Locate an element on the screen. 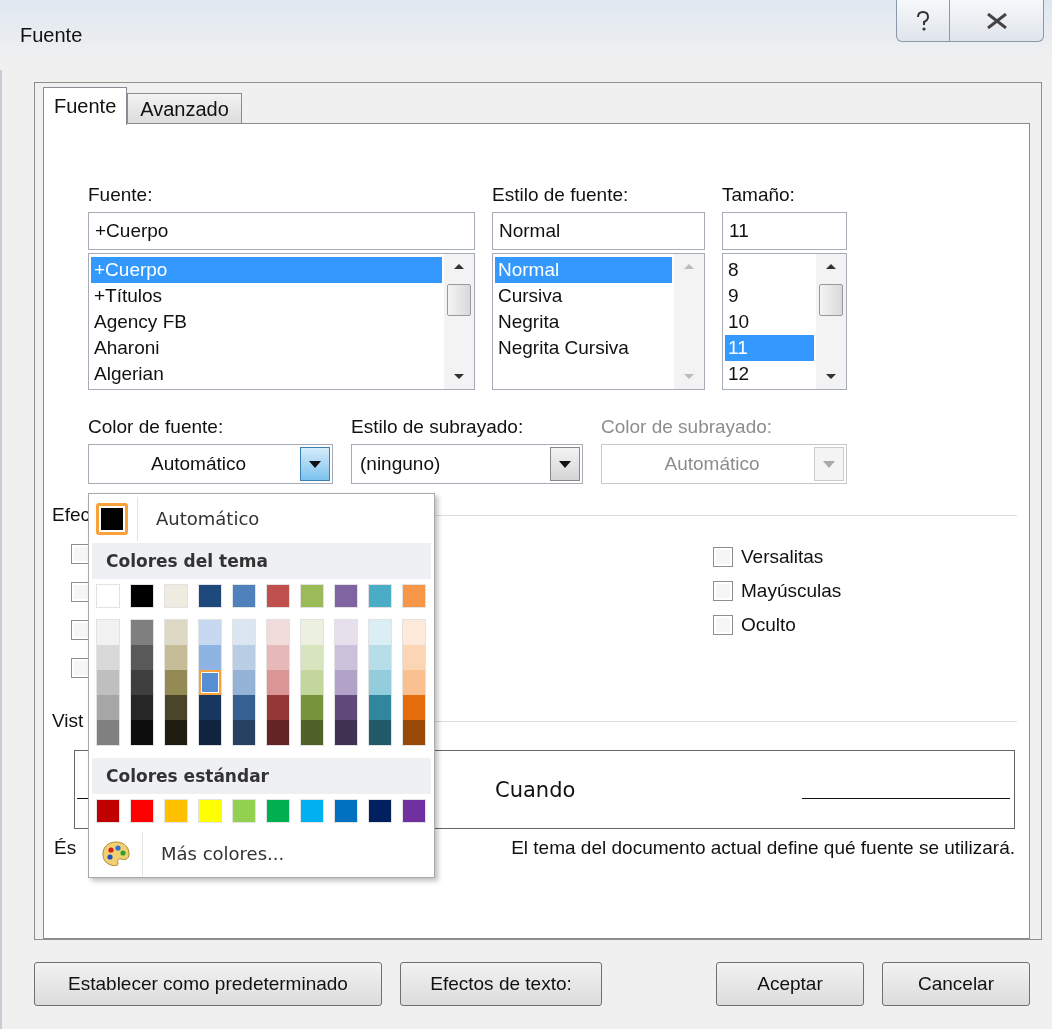  list-box: +Cuerpo +Títulos Agency FB Aharoni Algerian is located at coordinates (281, 321).